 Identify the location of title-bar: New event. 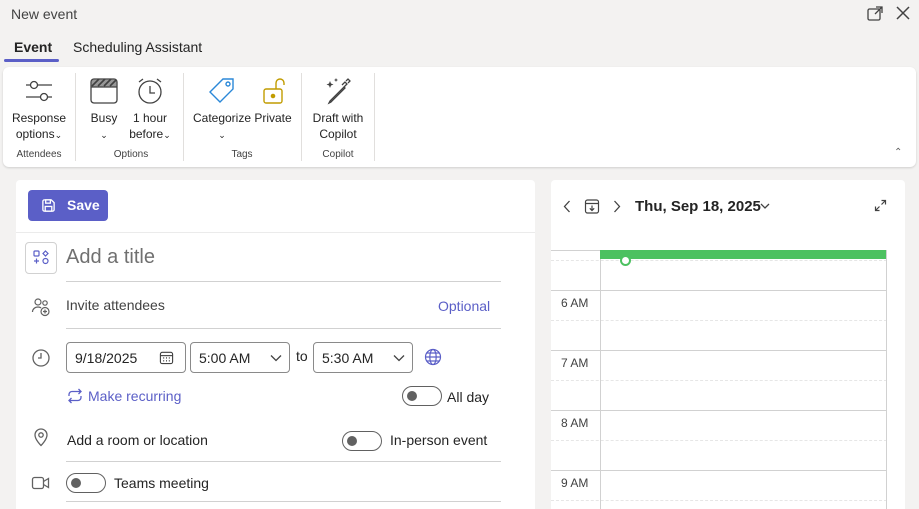
(459, 15).